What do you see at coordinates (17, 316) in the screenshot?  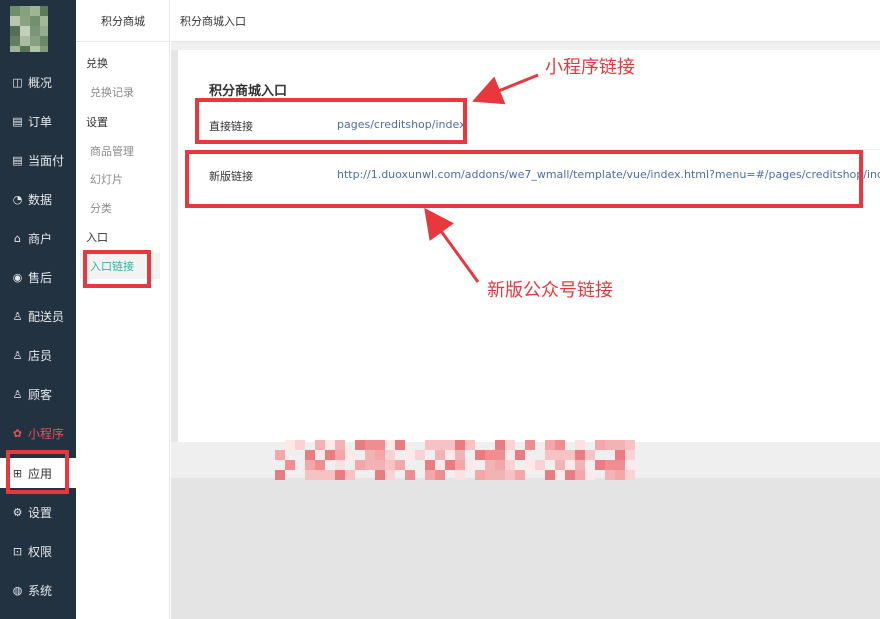 I see `courier-icon: ♙` at bounding box center [17, 316].